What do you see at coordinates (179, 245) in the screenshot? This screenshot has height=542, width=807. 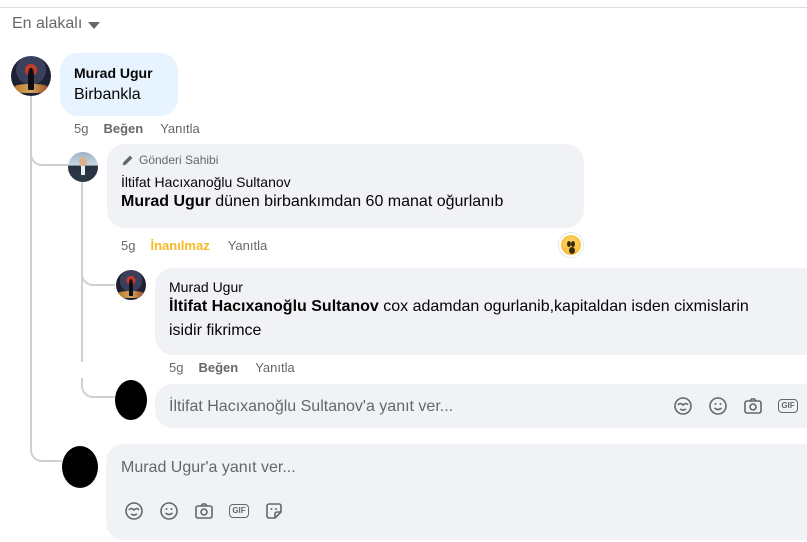 I see `reaction-button: İnanılmaz` at bounding box center [179, 245].